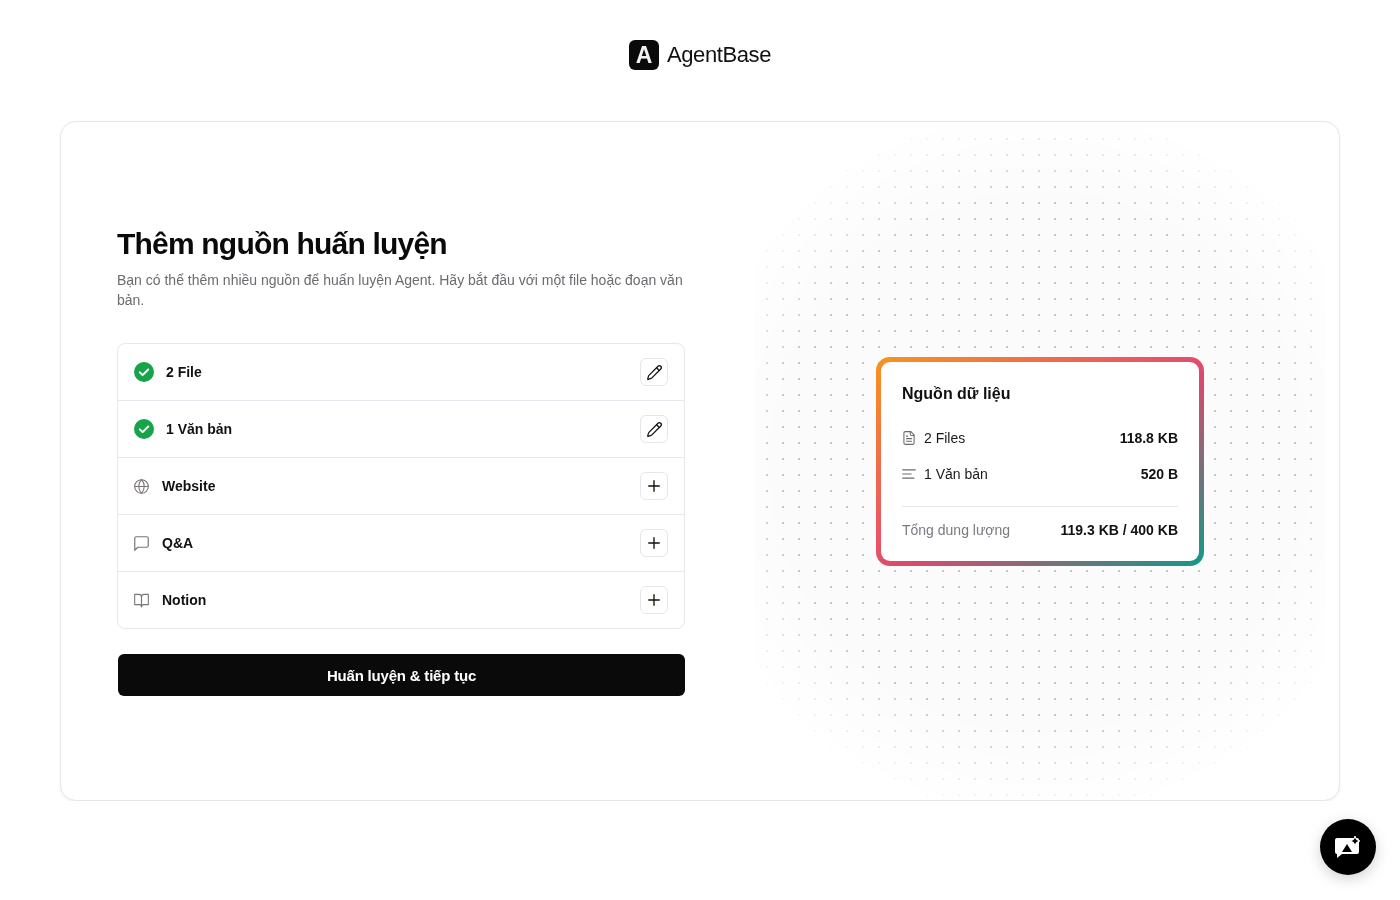  What do you see at coordinates (1119, 530) in the screenshot?
I see `total-value: 119.3 KB / 400 KB` at bounding box center [1119, 530].